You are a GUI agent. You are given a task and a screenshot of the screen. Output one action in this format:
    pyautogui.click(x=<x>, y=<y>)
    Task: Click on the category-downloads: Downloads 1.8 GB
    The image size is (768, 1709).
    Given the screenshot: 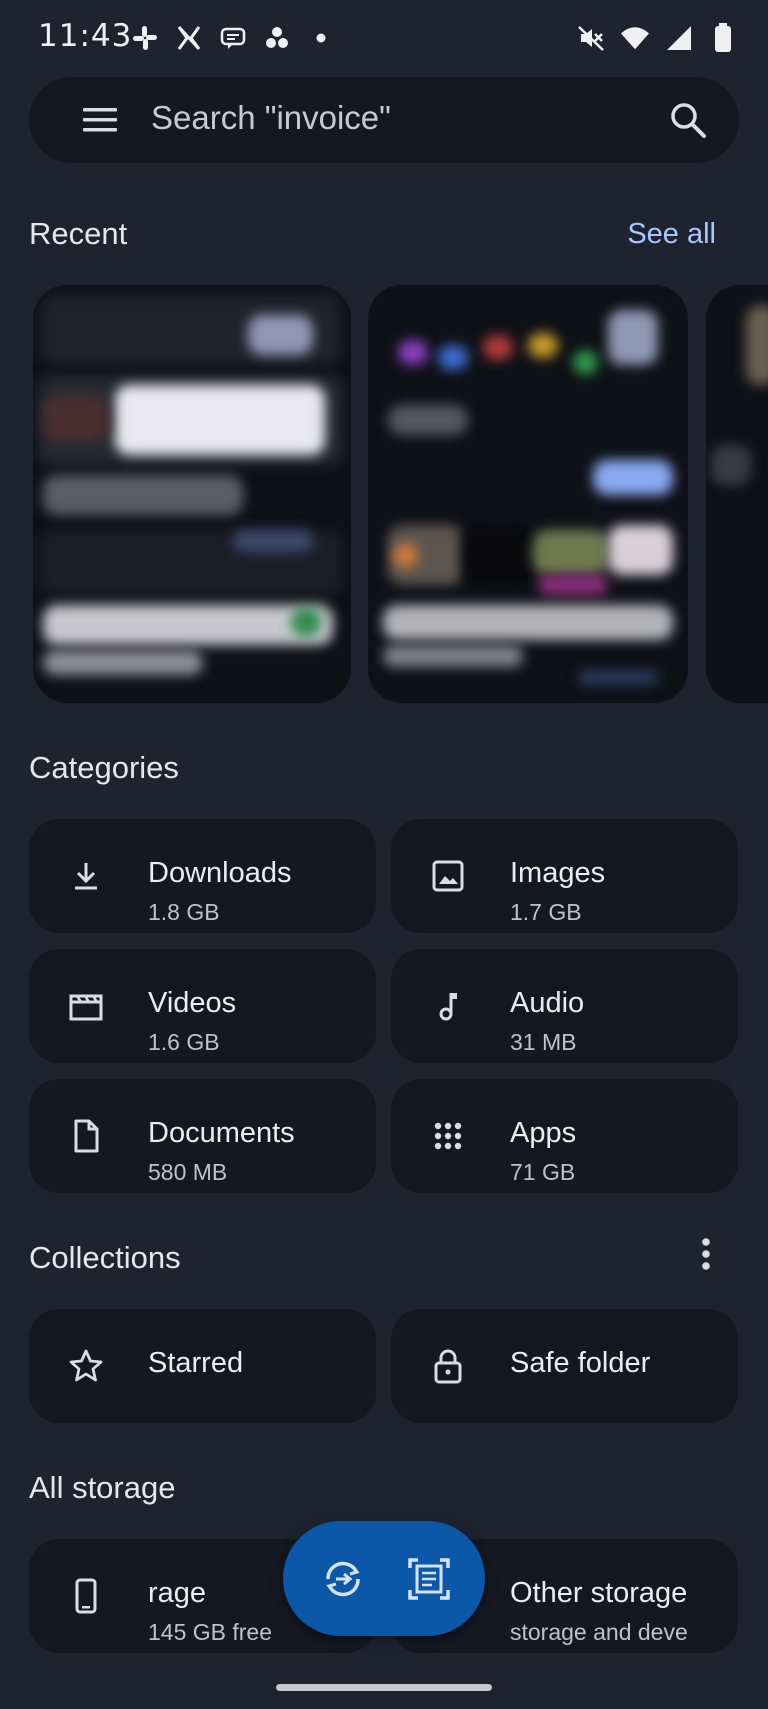 What is the action you would take?
    pyautogui.click(x=202, y=876)
    